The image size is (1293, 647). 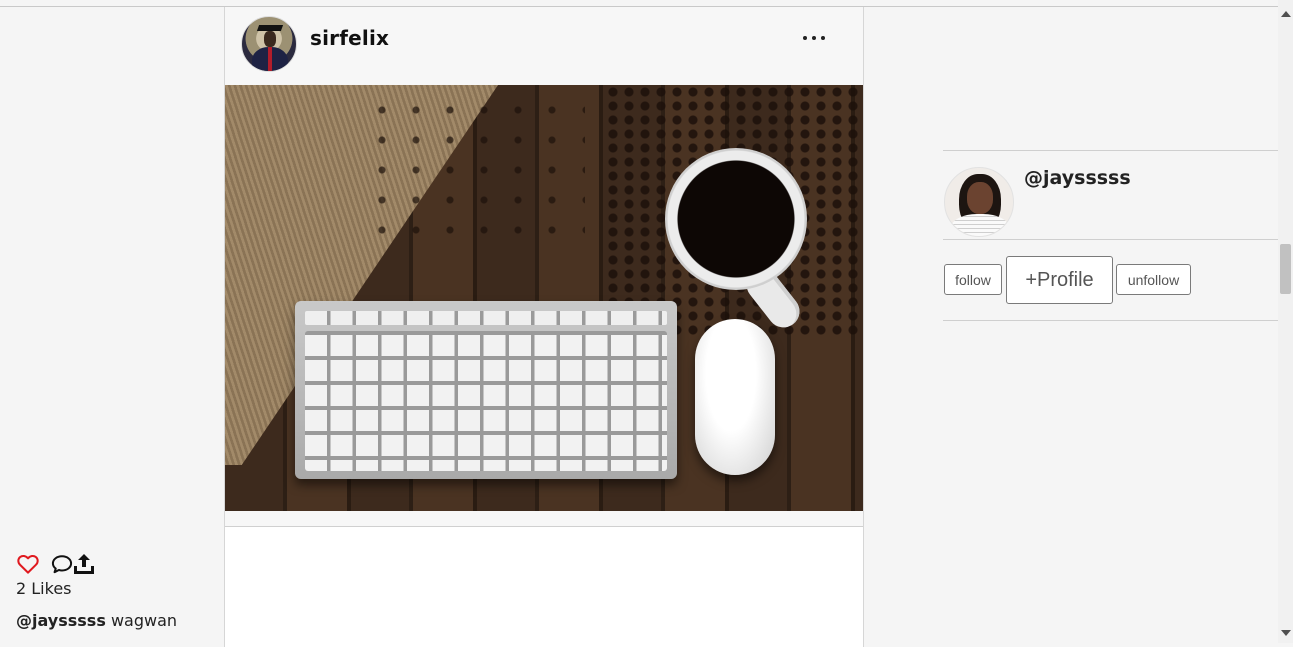 I want to click on keyboard-fn-row, so click(x=486, y=318).